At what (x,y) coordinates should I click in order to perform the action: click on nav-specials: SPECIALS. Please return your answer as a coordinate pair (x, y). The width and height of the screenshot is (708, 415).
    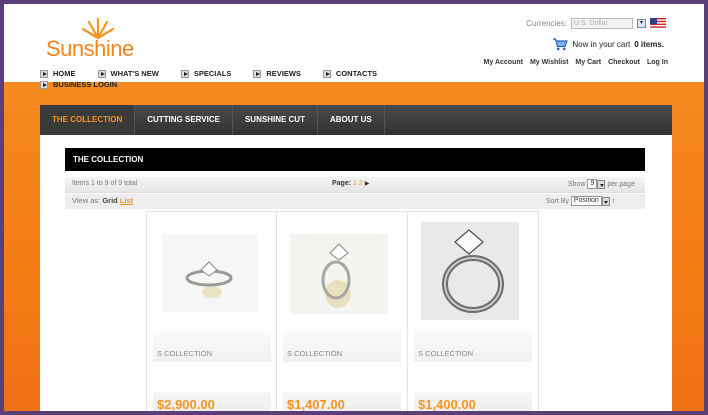
    Looking at the image, I should click on (206, 73).